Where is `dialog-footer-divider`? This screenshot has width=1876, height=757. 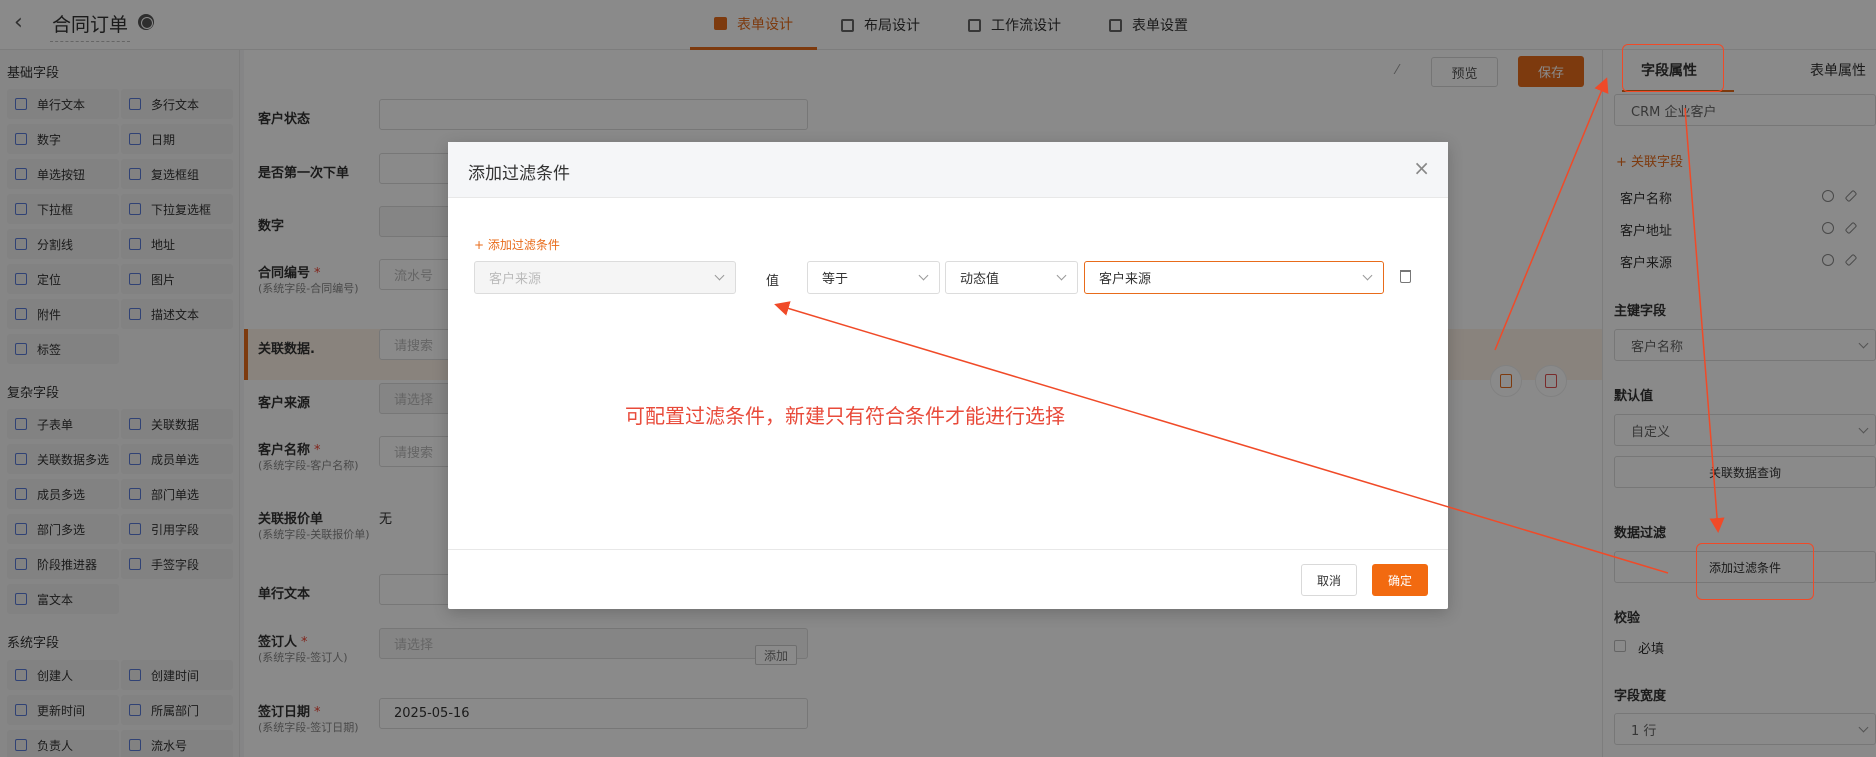
dialog-footer-divider is located at coordinates (948, 549).